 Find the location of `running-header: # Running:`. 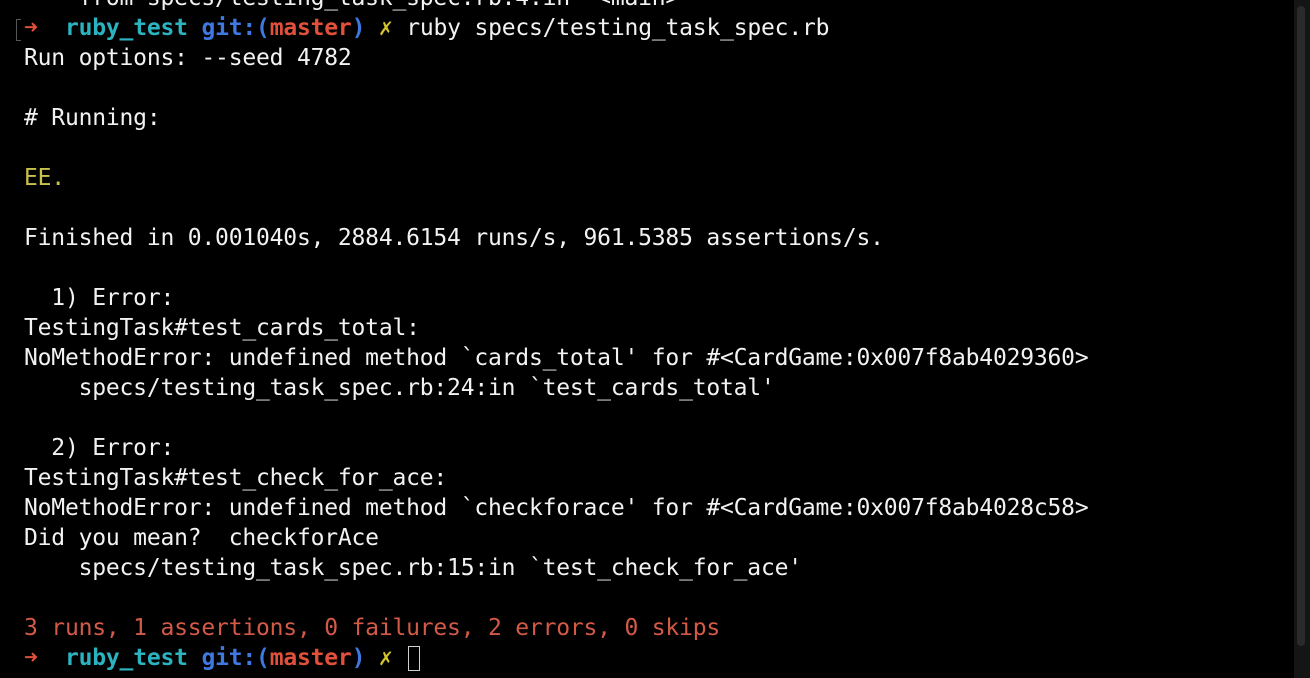

running-header: # Running: is located at coordinates (92, 118).